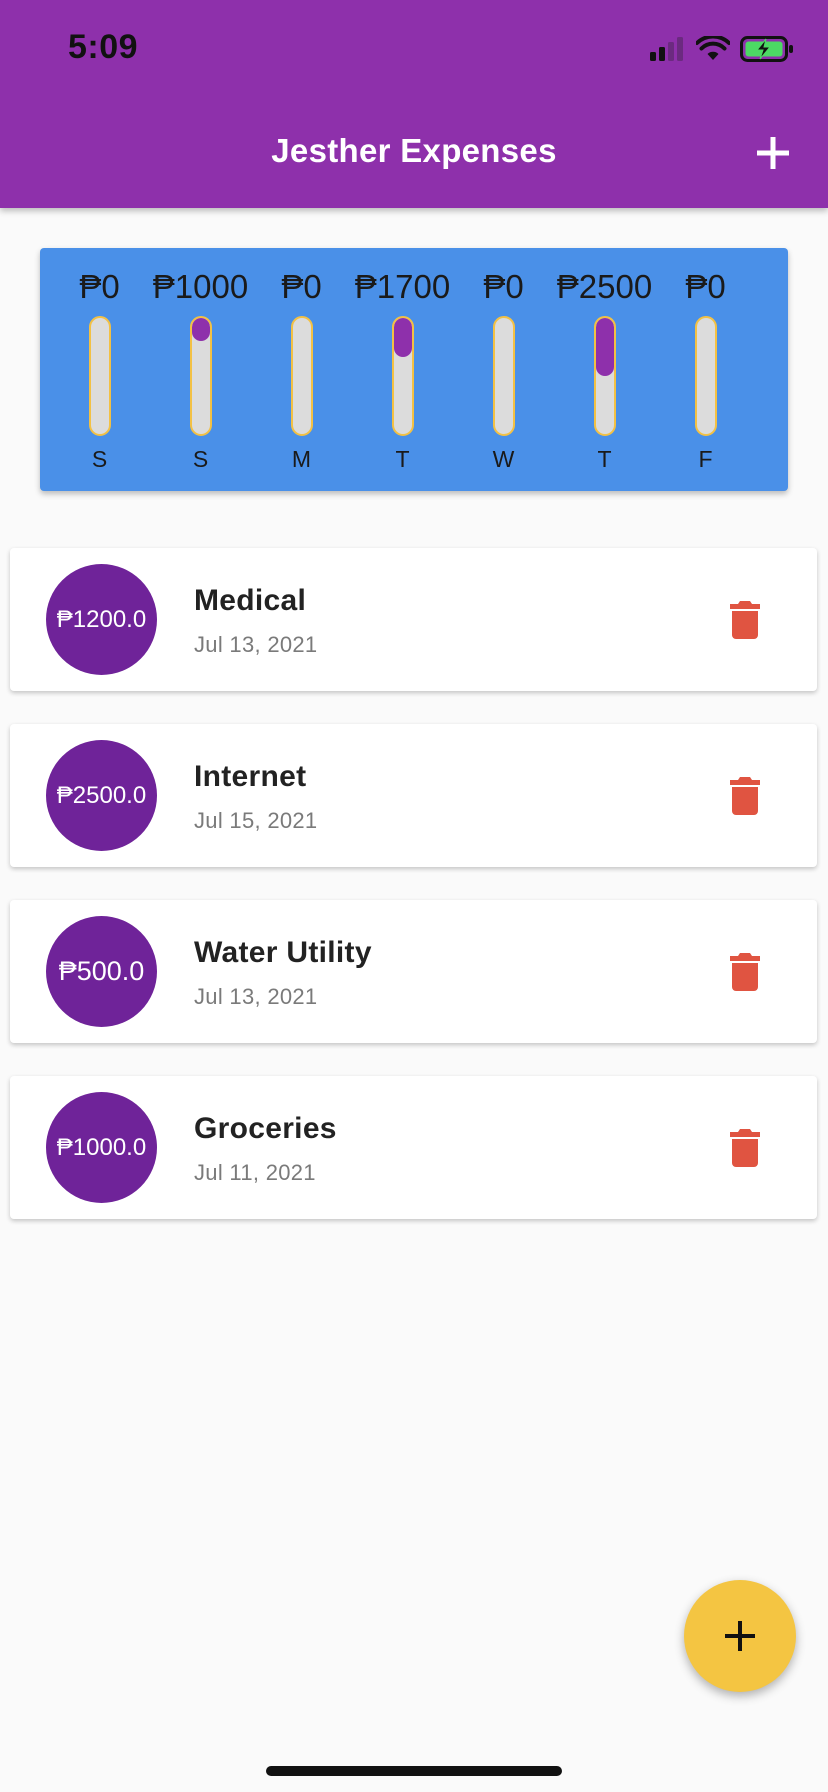 The width and height of the screenshot is (828, 1792). What do you see at coordinates (604, 286) in the screenshot?
I see `chart-amount: ₱2500` at bounding box center [604, 286].